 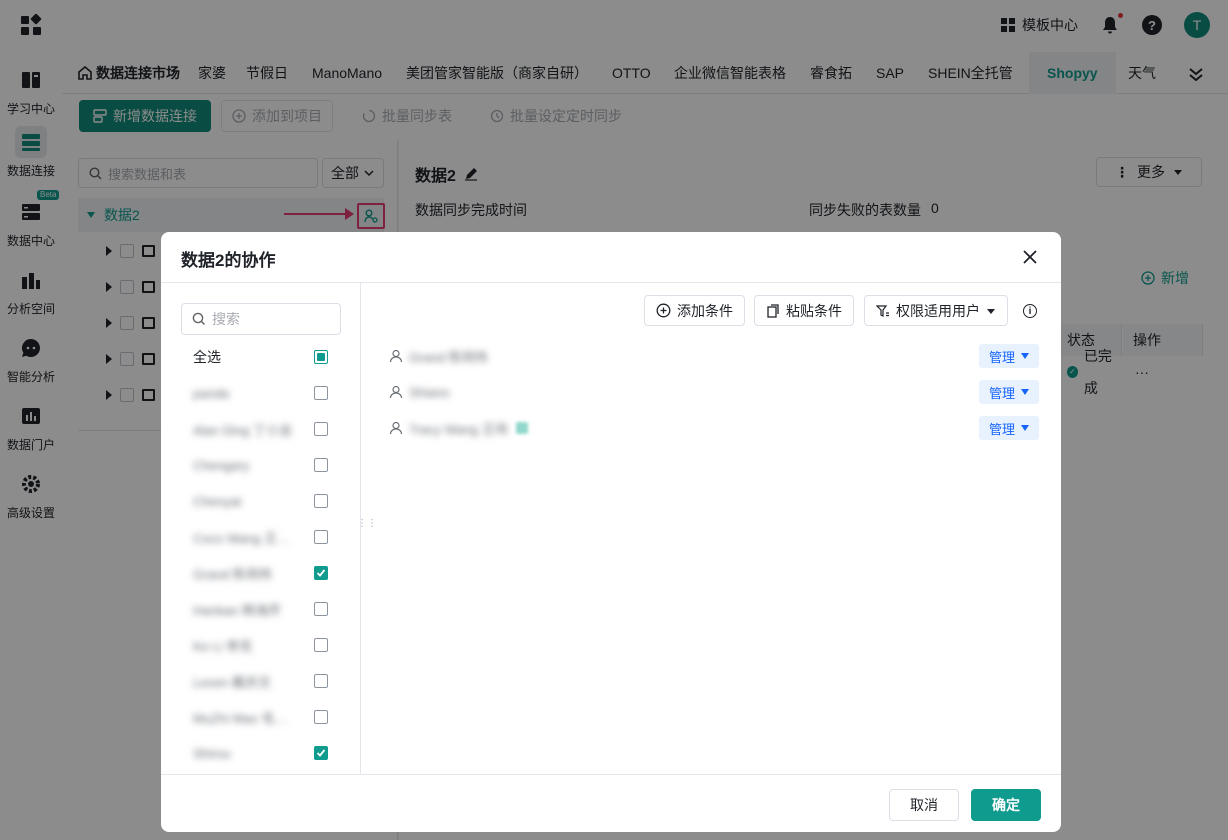 What do you see at coordinates (1006, 805) in the screenshot?
I see `confirm-button: 确定` at bounding box center [1006, 805].